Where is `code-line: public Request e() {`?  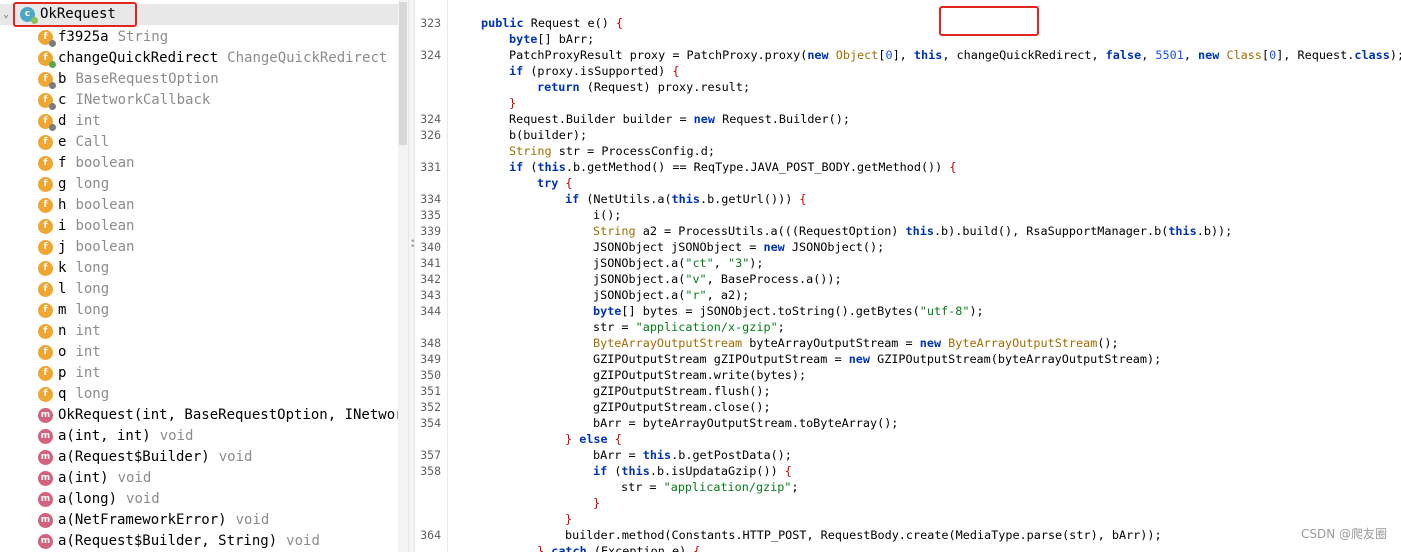 code-line: public Request e() { is located at coordinates (552, 23).